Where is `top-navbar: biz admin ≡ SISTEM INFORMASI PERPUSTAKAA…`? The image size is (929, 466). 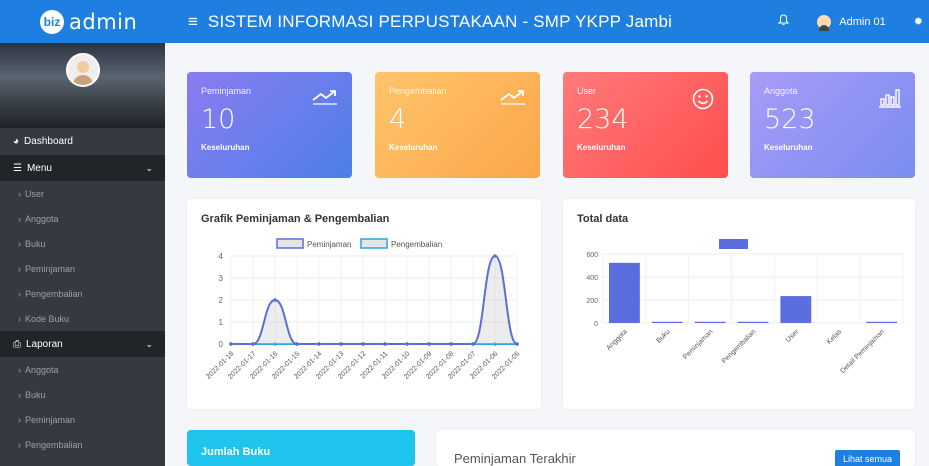
top-navbar: biz admin ≡ SISTEM INFORMASI PERPUSTAKAA… is located at coordinates (464, 21).